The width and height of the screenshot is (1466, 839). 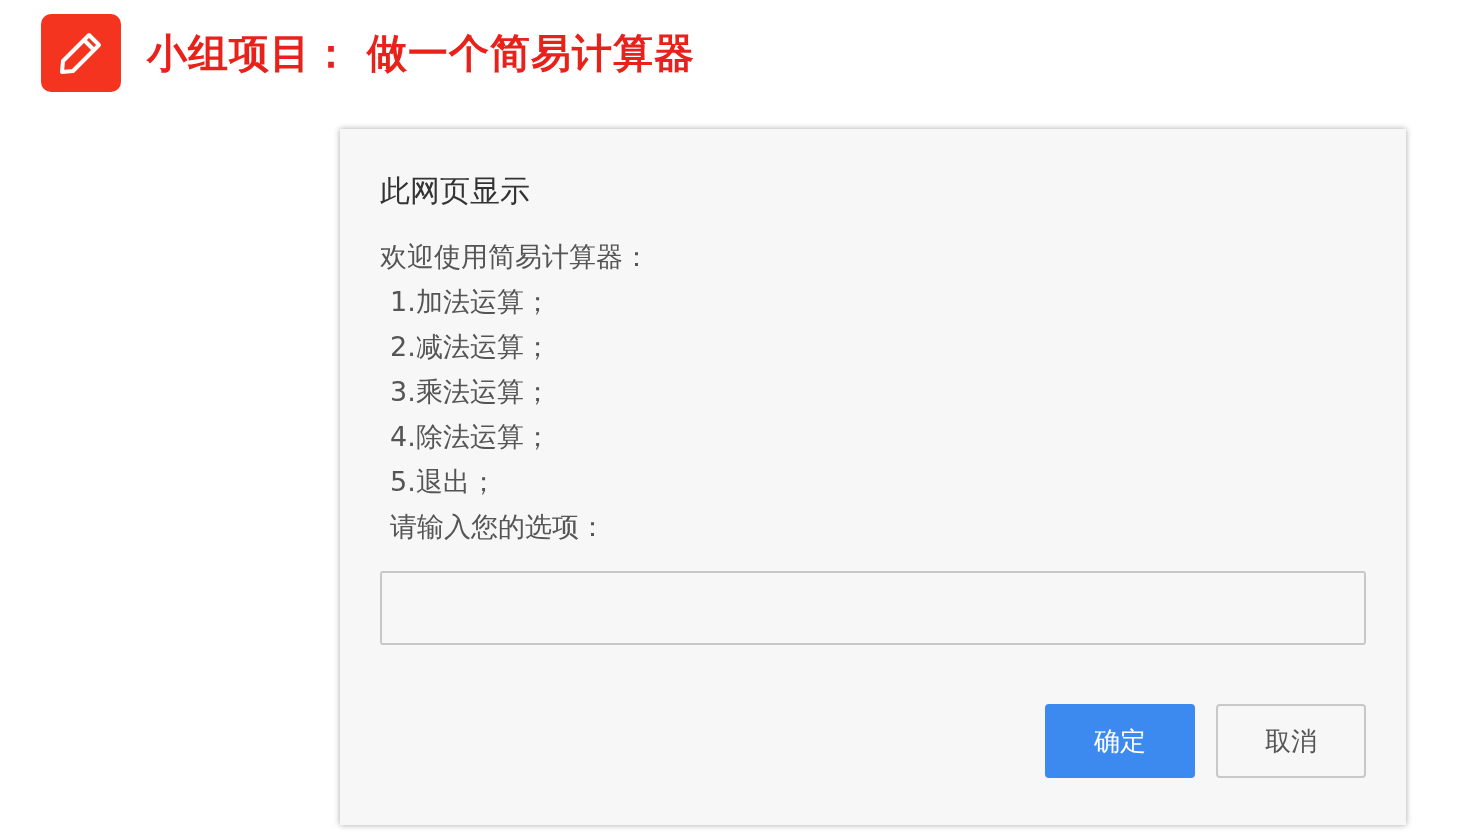 What do you see at coordinates (470, 347) in the screenshot?
I see `message-line: 2.减法运算；` at bounding box center [470, 347].